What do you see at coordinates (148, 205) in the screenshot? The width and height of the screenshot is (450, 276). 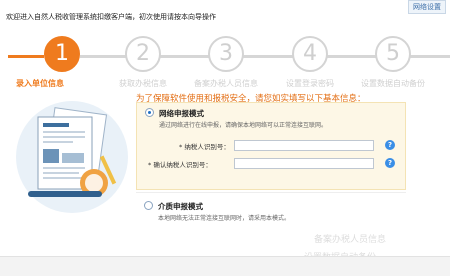 I see `media-mode-radio` at bounding box center [148, 205].